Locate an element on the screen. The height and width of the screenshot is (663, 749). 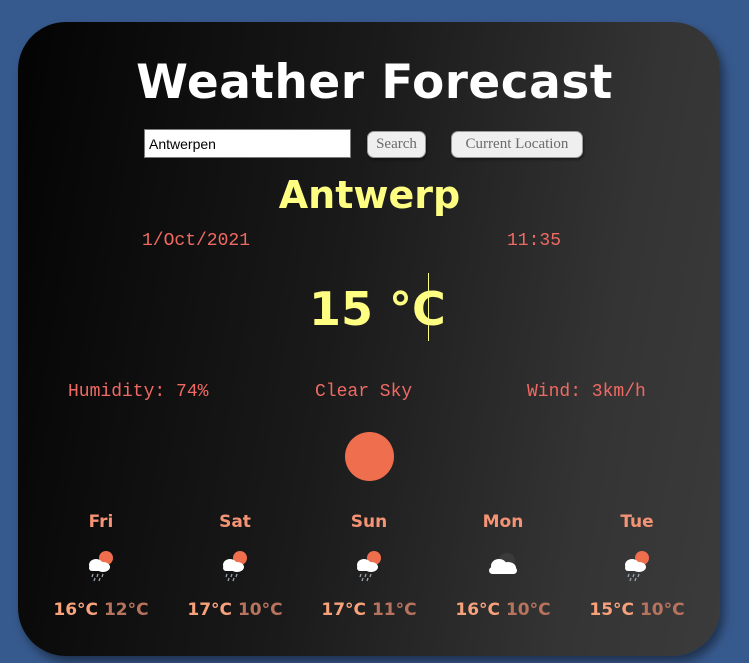
forecast-day-label: Tue is located at coordinates (637, 522).